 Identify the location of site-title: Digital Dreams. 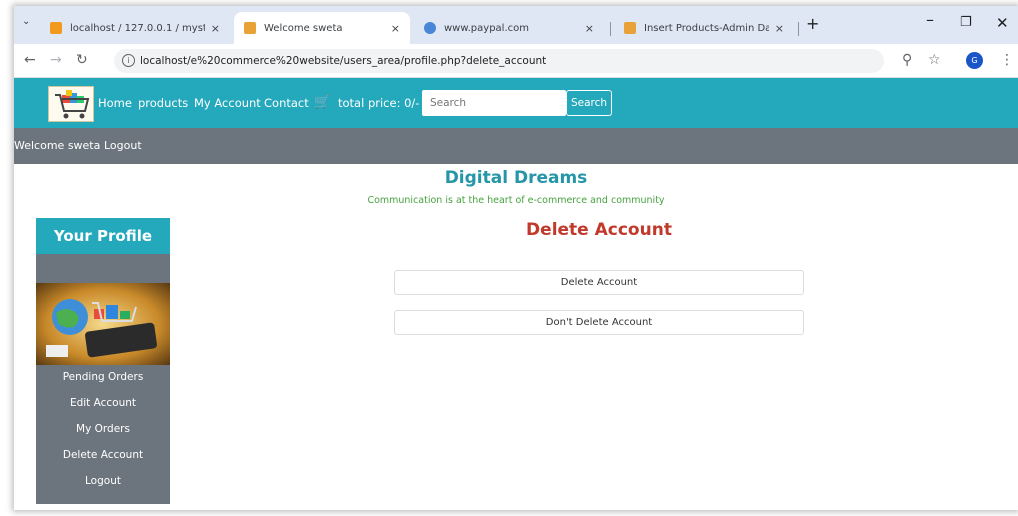
(516, 178).